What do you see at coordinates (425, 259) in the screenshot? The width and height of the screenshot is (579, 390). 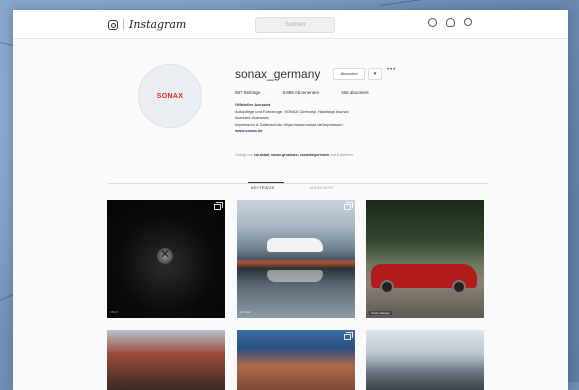 I see `post-tile: Crazy Garage` at bounding box center [425, 259].